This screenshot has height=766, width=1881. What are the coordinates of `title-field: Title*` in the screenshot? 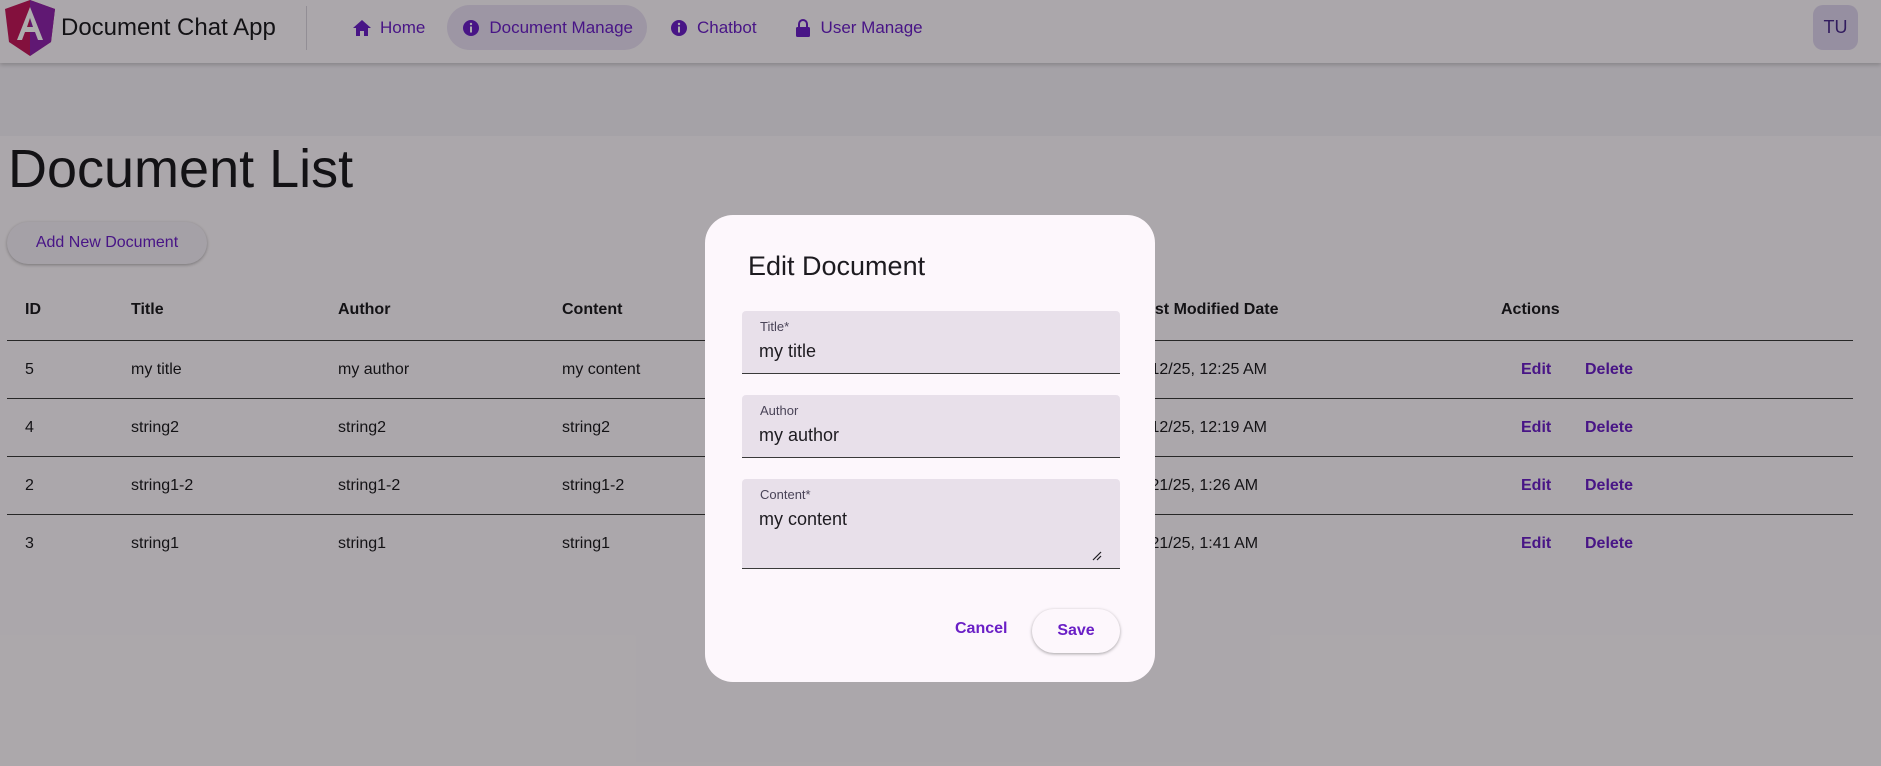 It's located at (931, 342).